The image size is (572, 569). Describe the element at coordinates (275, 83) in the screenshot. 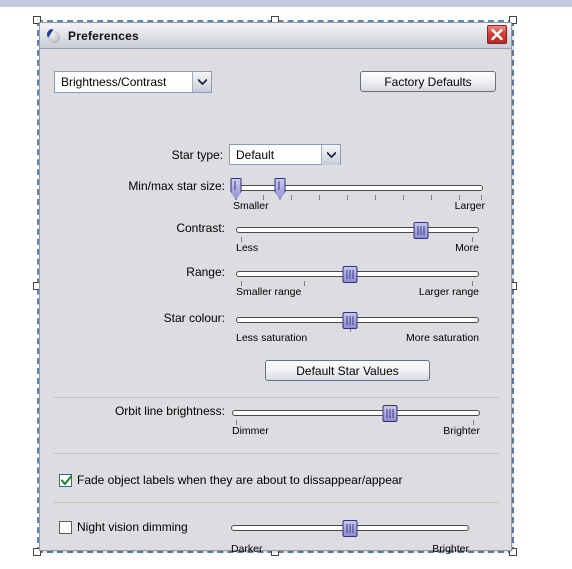

I see `top-toolbar-row: Brightness/Contrast Factory Defaults` at that location.